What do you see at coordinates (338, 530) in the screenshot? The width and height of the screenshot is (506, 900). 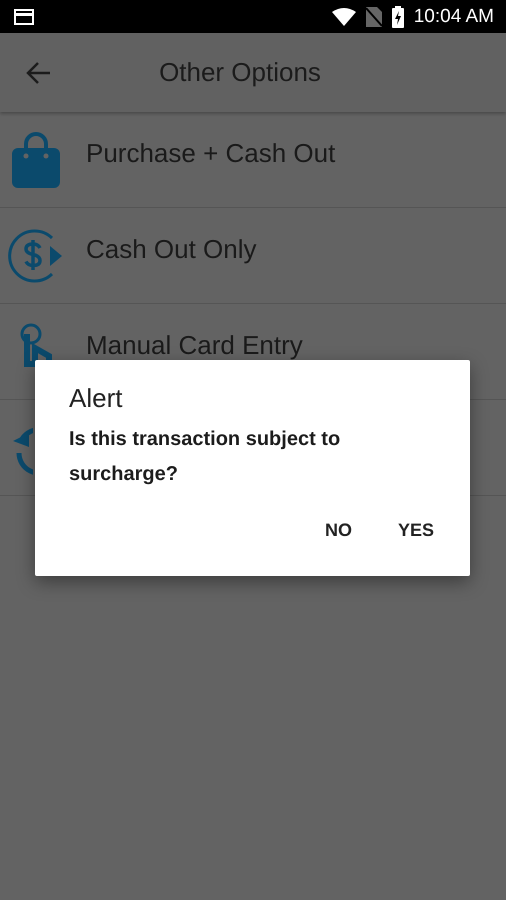 I see `dialog-button: NO` at bounding box center [338, 530].